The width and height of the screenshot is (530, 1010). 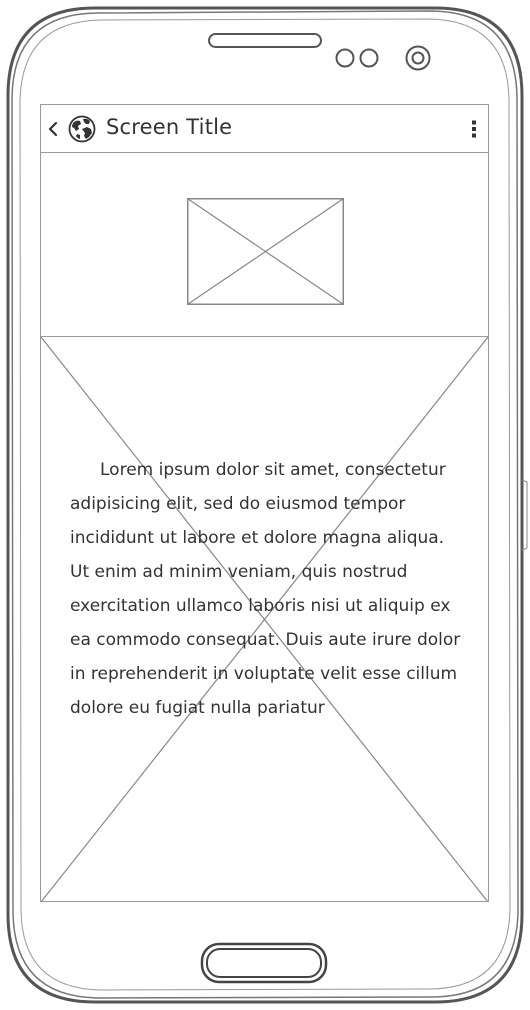 What do you see at coordinates (265, 40) in the screenshot?
I see `speaker-grille` at bounding box center [265, 40].